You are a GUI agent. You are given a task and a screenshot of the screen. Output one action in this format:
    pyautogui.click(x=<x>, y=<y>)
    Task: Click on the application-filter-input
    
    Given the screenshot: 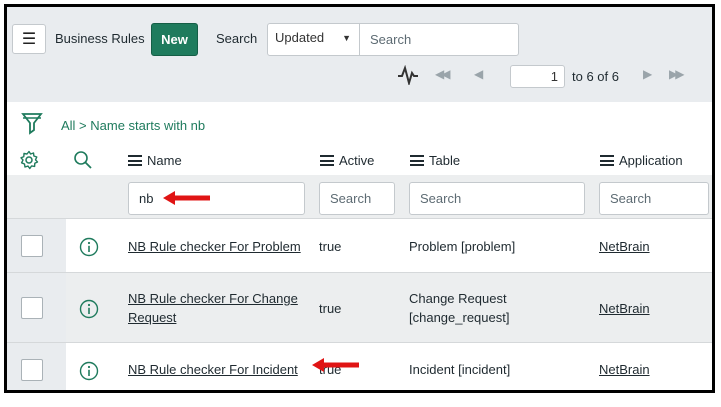 What is the action you would take?
    pyautogui.click(x=654, y=198)
    